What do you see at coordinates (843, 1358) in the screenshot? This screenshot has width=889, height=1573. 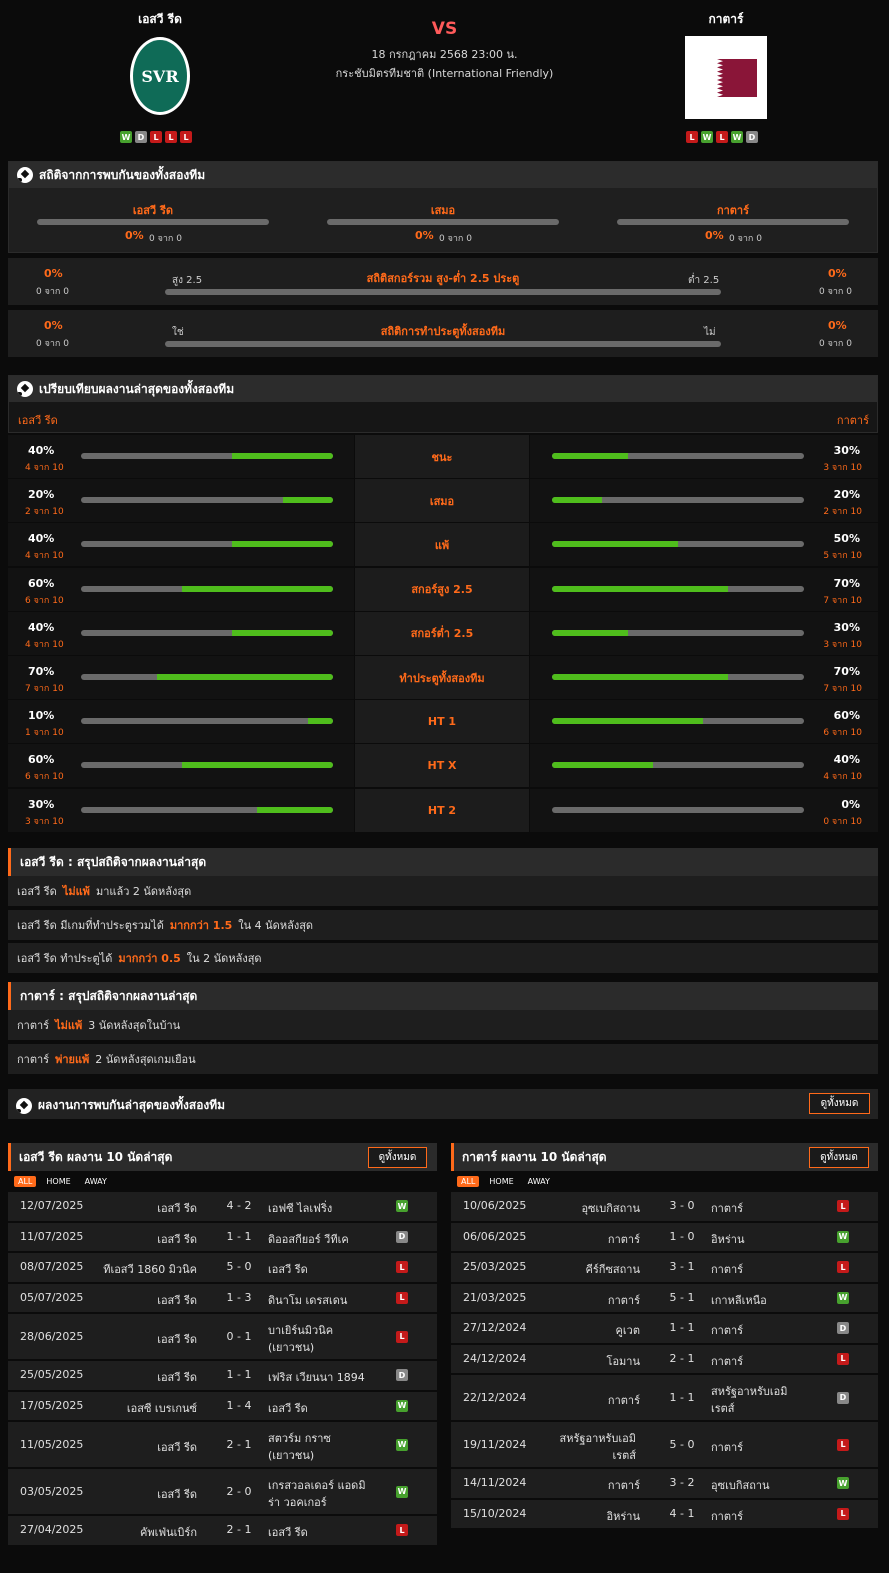 I see `match-result-badge: L` at bounding box center [843, 1358].